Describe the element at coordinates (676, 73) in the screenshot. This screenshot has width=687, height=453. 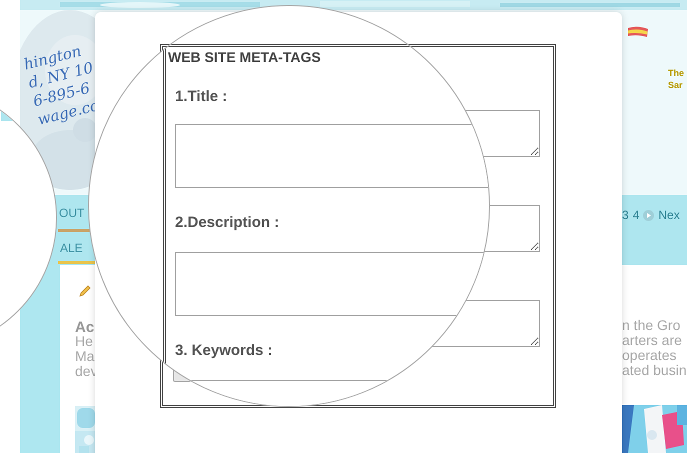
I see `banner-text: The` at that location.